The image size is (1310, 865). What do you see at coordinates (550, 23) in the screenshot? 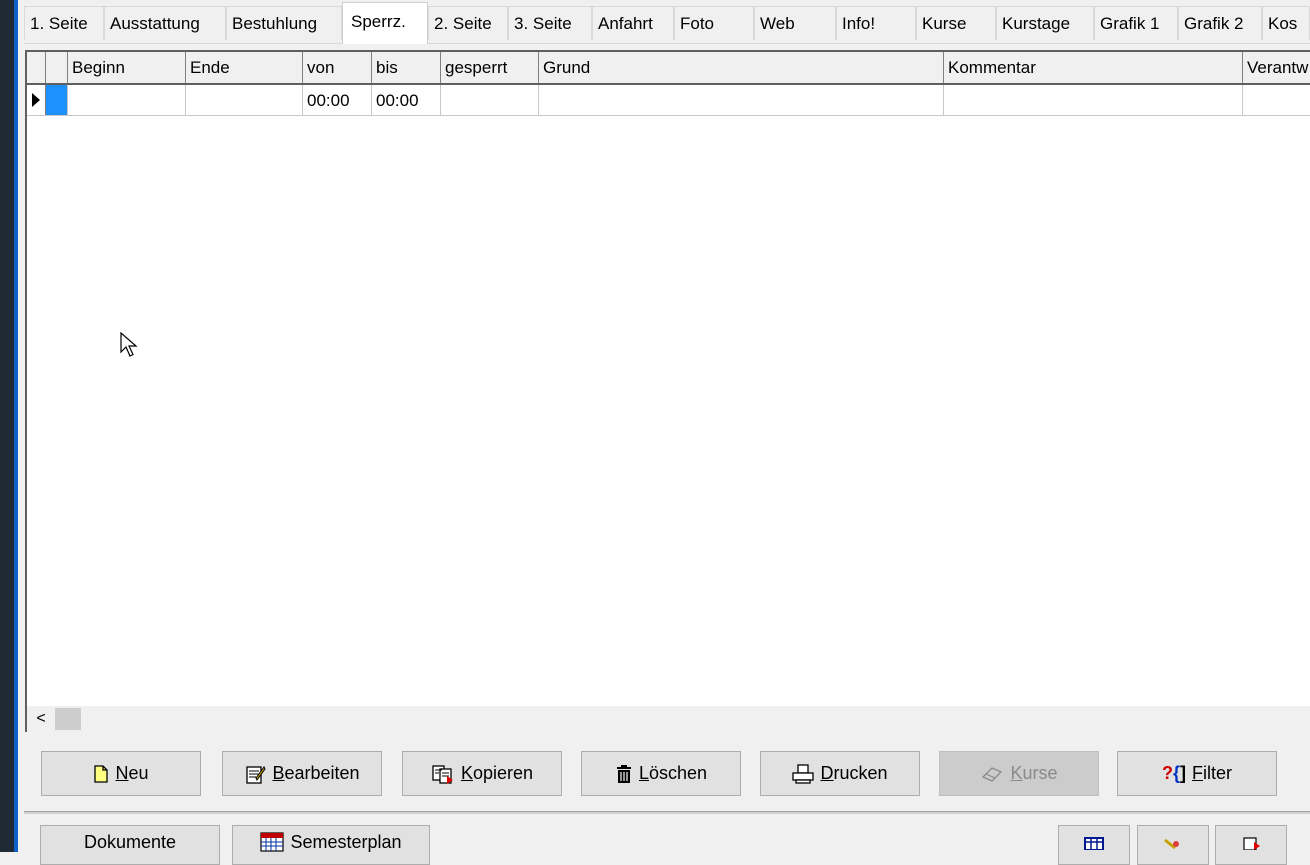
I see `tab-3-seite: 3. Seite` at bounding box center [550, 23].